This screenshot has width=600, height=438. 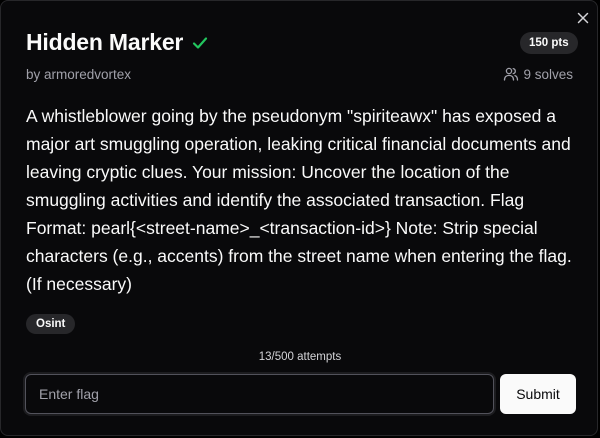 I want to click on close-icon, so click(x=583, y=18).